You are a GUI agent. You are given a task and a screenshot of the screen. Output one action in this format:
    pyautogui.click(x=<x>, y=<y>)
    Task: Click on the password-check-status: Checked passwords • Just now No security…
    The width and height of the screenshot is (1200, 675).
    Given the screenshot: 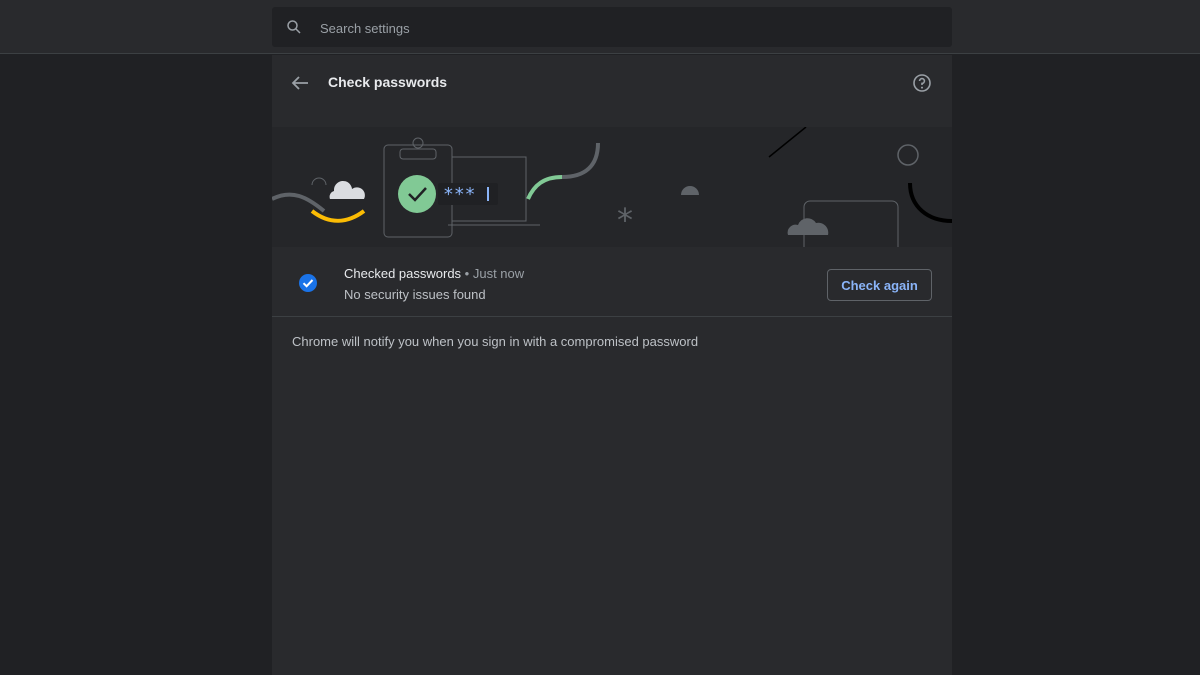 What is the action you would take?
    pyautogui.click(x=612, y=282)
    